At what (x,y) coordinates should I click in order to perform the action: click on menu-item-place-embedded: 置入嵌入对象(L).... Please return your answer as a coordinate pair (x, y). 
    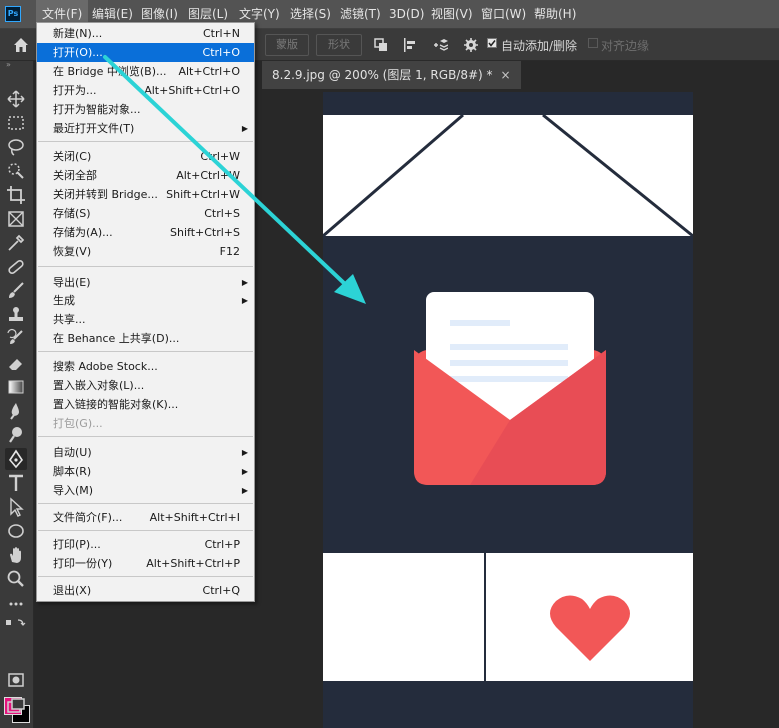
    Looking at the image, I should click on (145, 385).